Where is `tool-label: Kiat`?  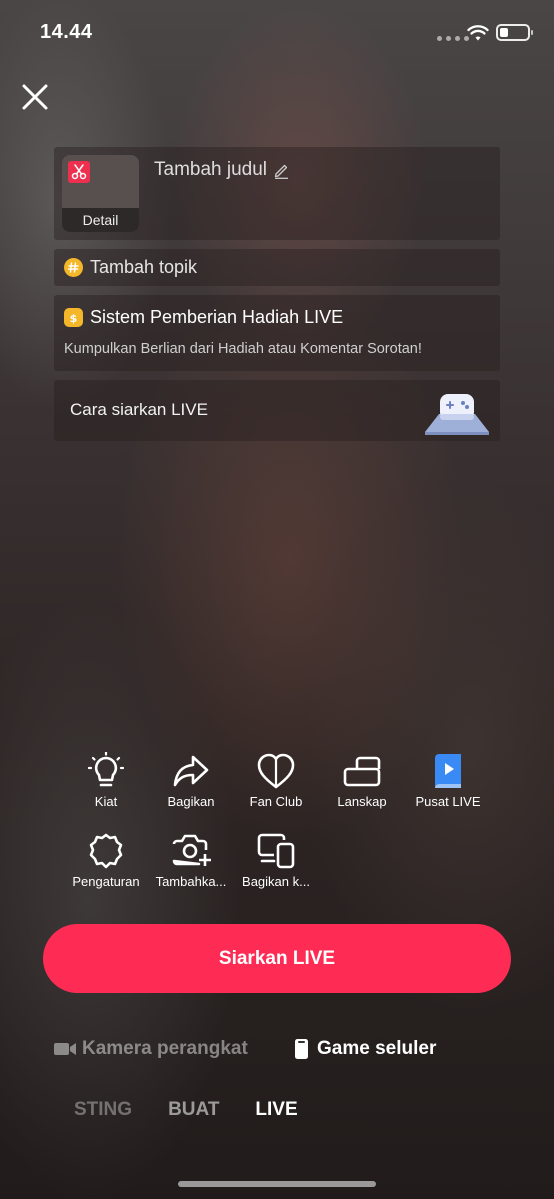
tool-label: Kiat is located at coordinates (106, 801).